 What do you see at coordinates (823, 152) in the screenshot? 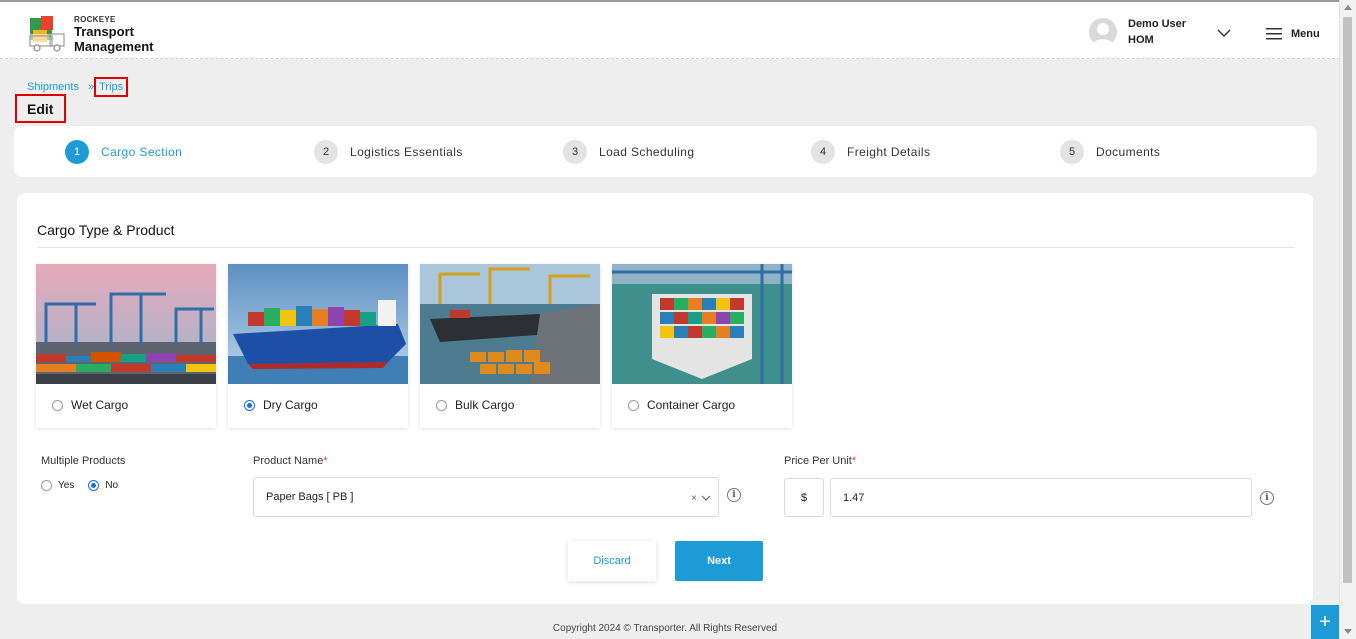
I see `step-number: 4` at bounding box center [823, 152].